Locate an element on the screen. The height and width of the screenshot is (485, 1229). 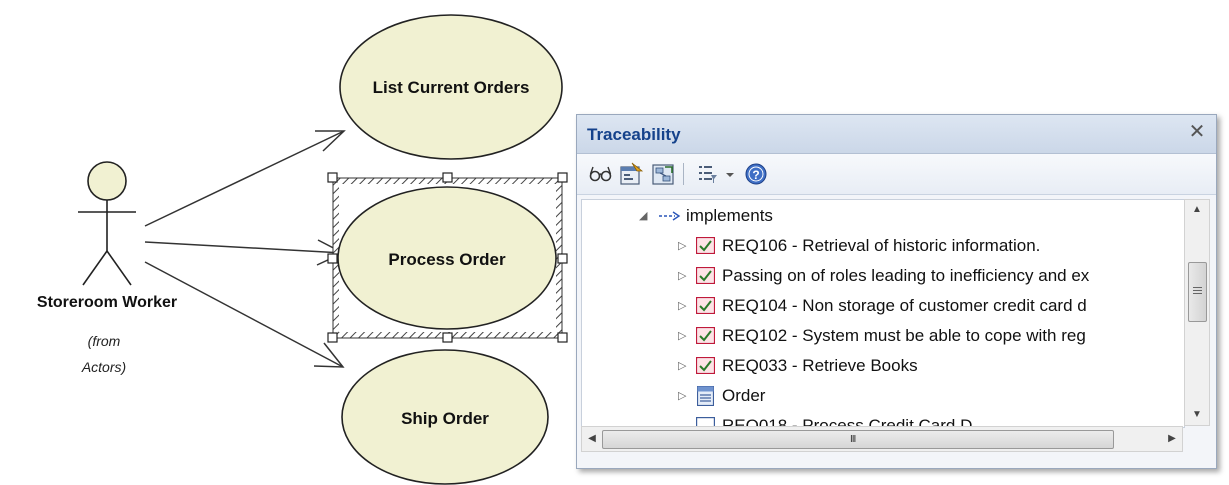
panel-toolbar: ? is located at coordinates (896, 174).